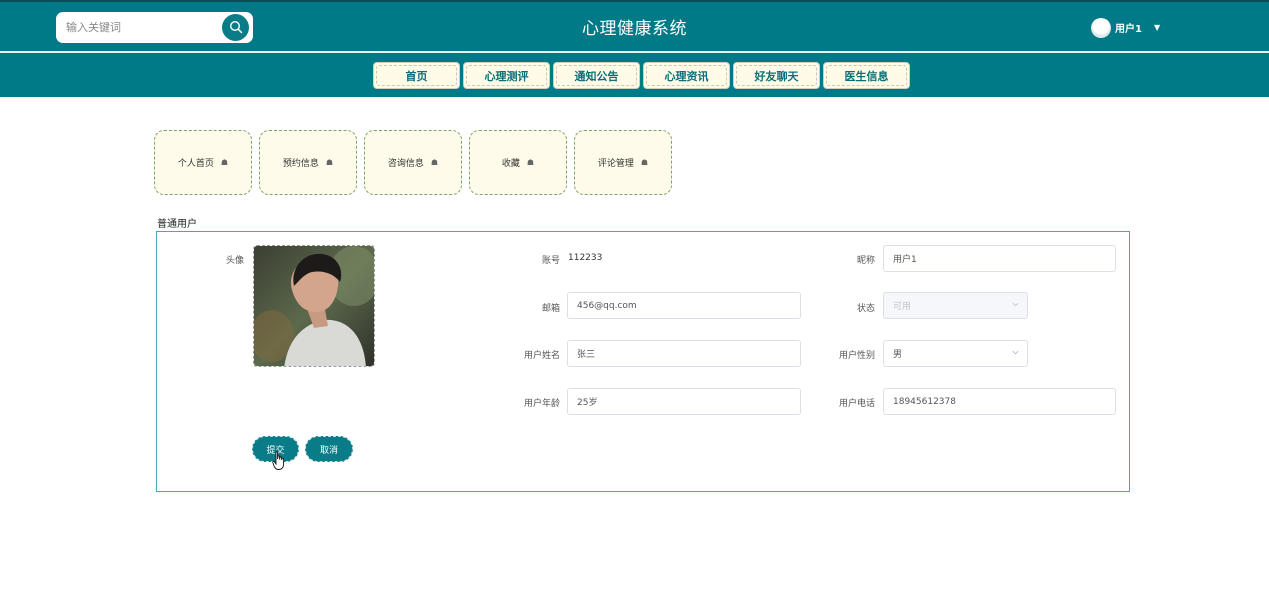 This screenshot has height=596, width=1269. I want to click on age-value: 25岁, so click(587, 403).